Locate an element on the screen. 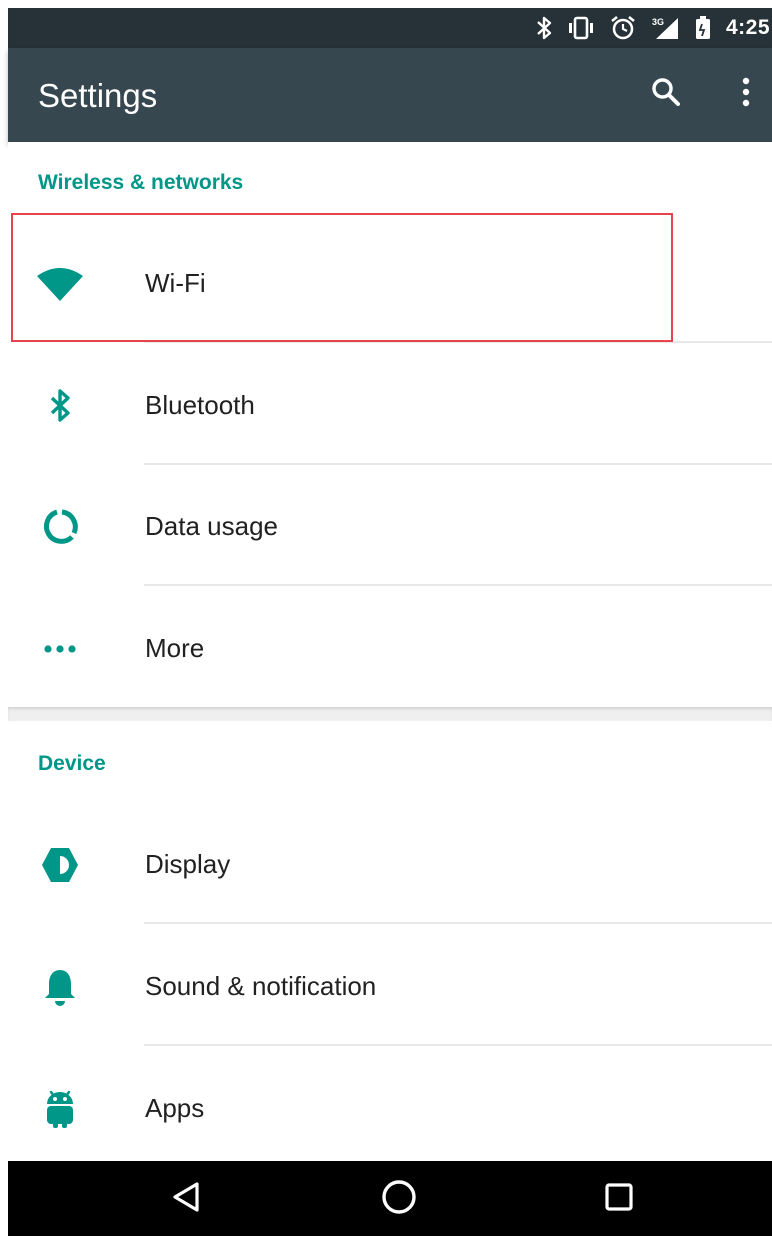  android-icon is located at coordinates (60, 1109).